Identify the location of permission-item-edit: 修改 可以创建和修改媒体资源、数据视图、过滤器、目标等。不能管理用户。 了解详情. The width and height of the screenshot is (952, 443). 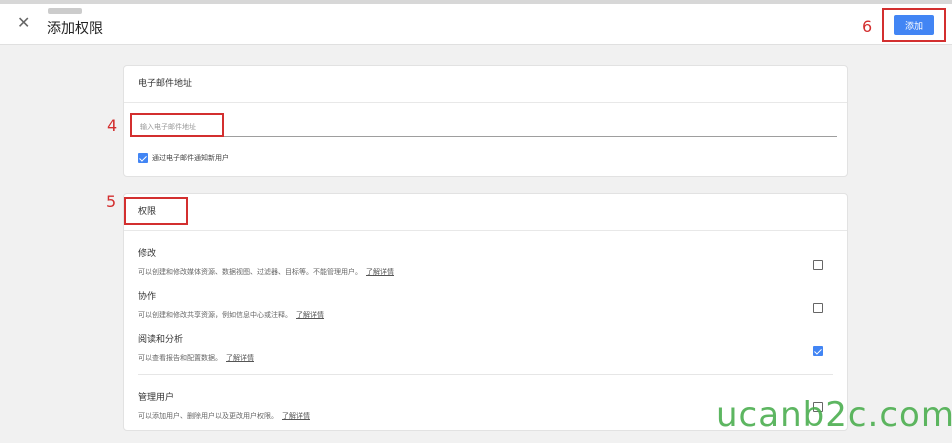
(485, 261).